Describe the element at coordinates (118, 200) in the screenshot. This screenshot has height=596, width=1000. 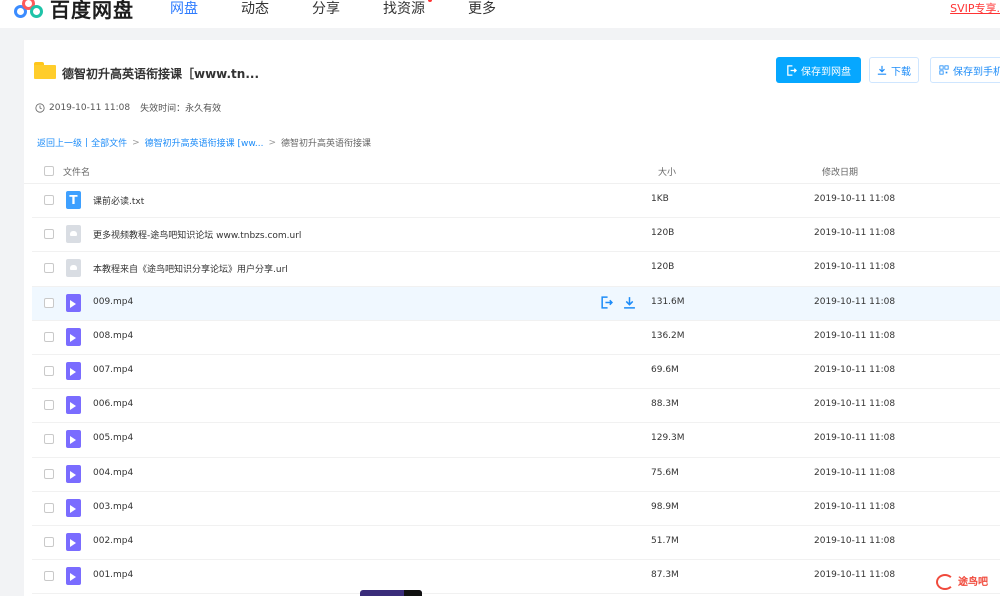
I see `file-name: 课前必读.txt` at that location.